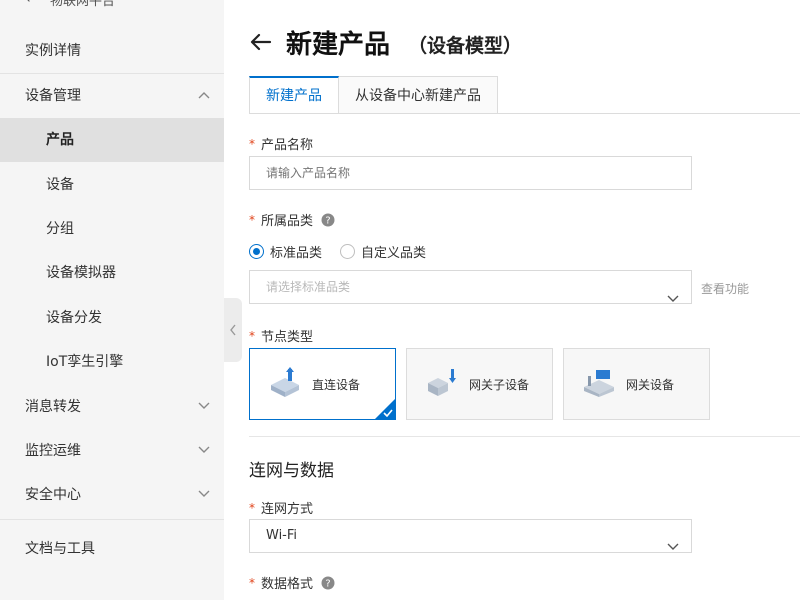  I want to click on sidebar-item-docs-tools: 文档与工具, so click(112, 549).